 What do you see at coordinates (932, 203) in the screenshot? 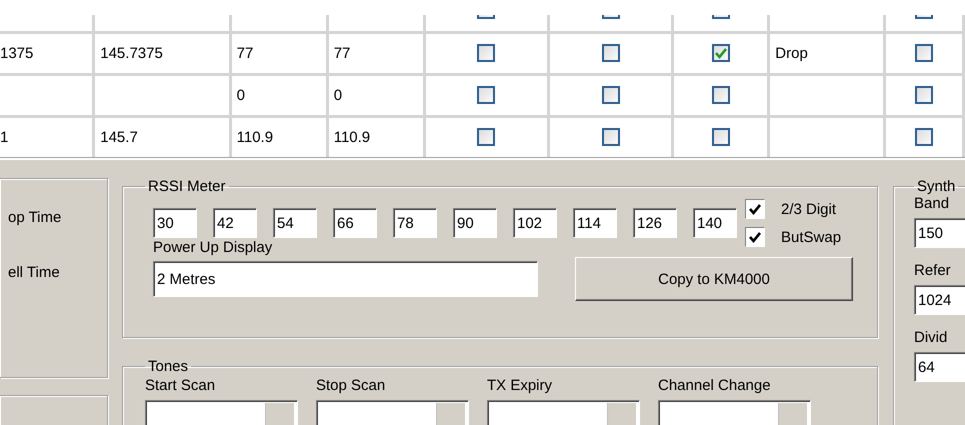
I see `field-label: Band` at bounding box center [932, 203].